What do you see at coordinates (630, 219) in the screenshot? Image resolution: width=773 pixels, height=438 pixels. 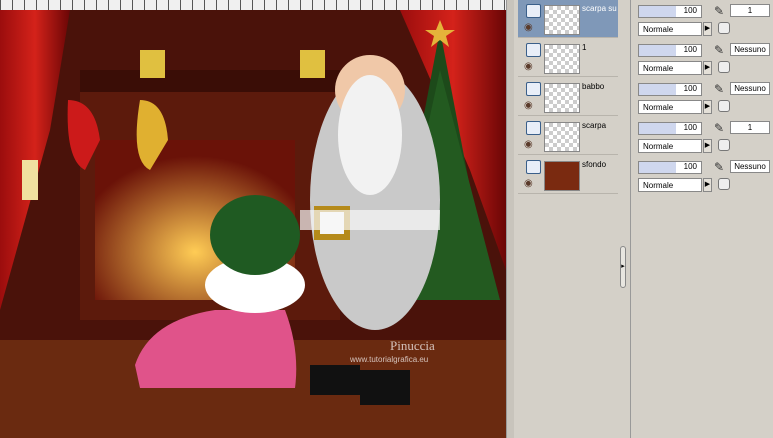 I see `panel-divider` at bounding box center [630, 219].